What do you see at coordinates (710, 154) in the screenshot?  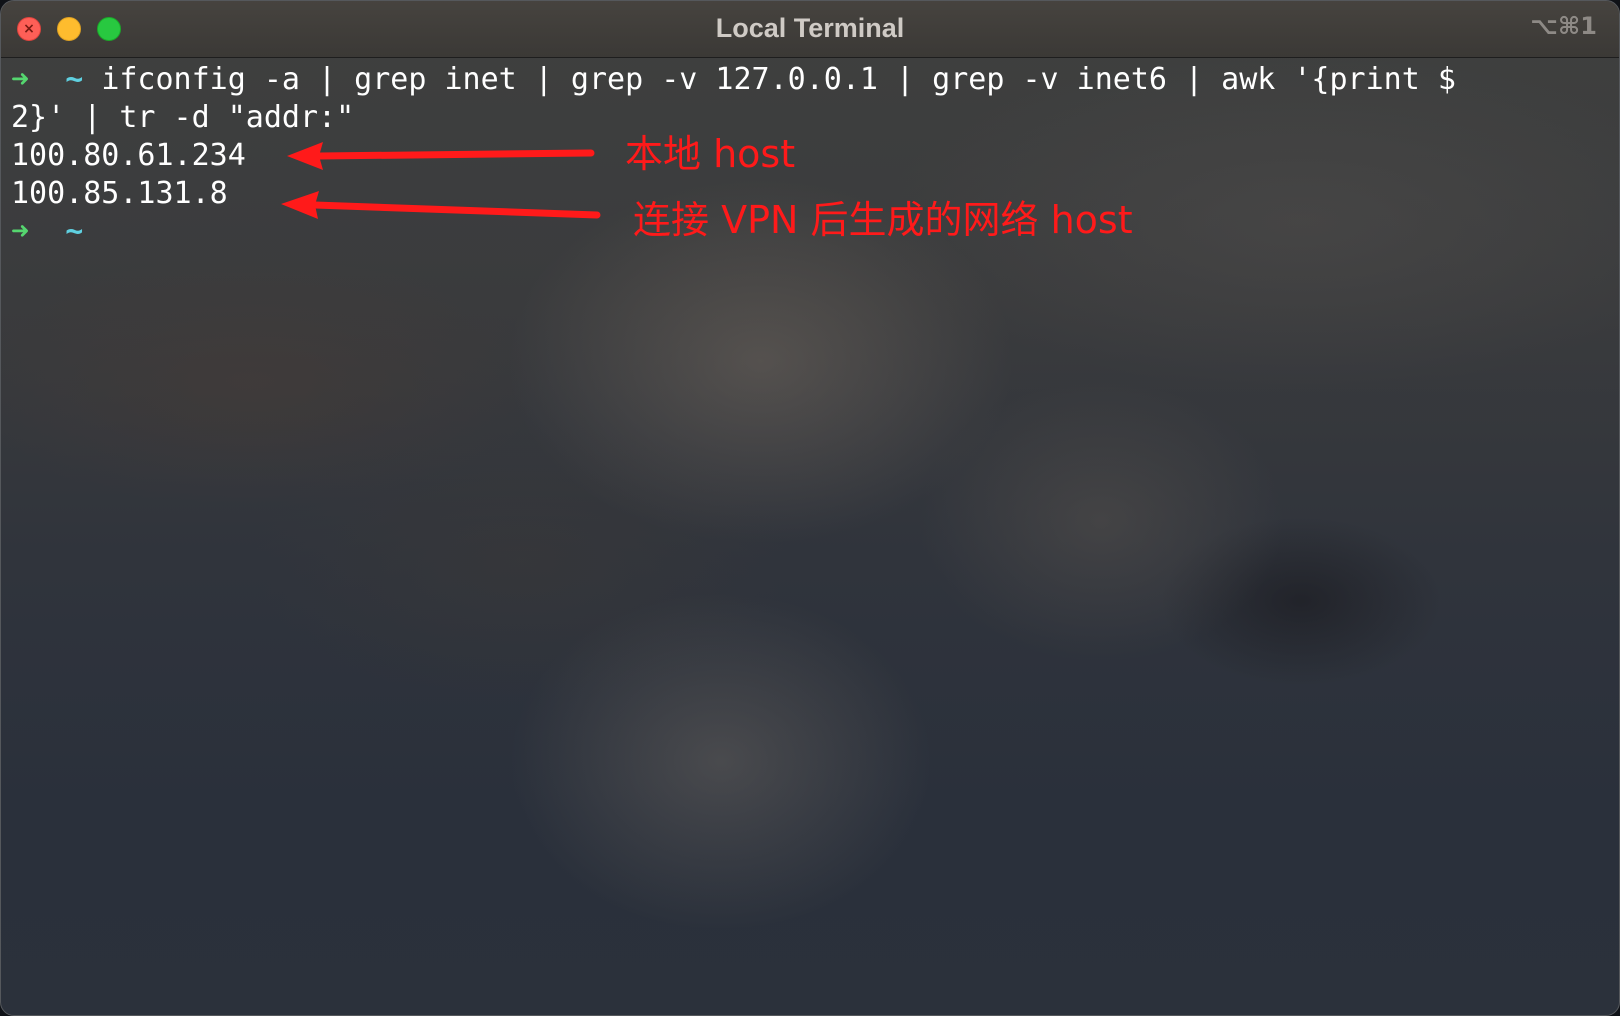 I see `annotation-local-host: 本地 host` at bounding box center [710, 154].